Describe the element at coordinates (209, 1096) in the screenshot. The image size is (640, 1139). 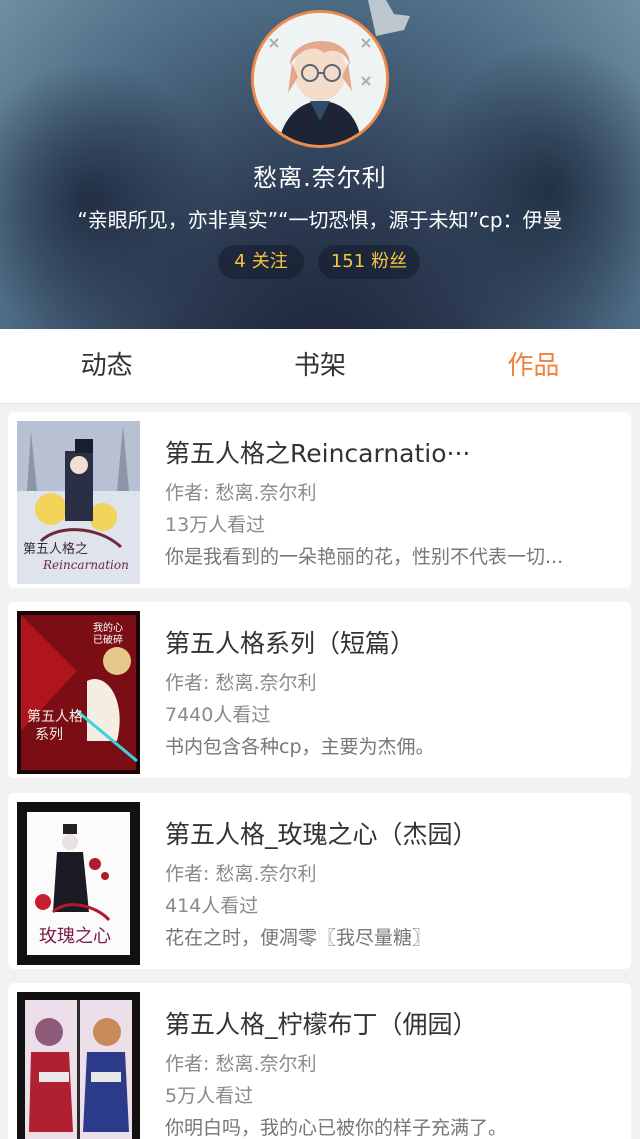
I see `work-views: 5万人看过` at that location.